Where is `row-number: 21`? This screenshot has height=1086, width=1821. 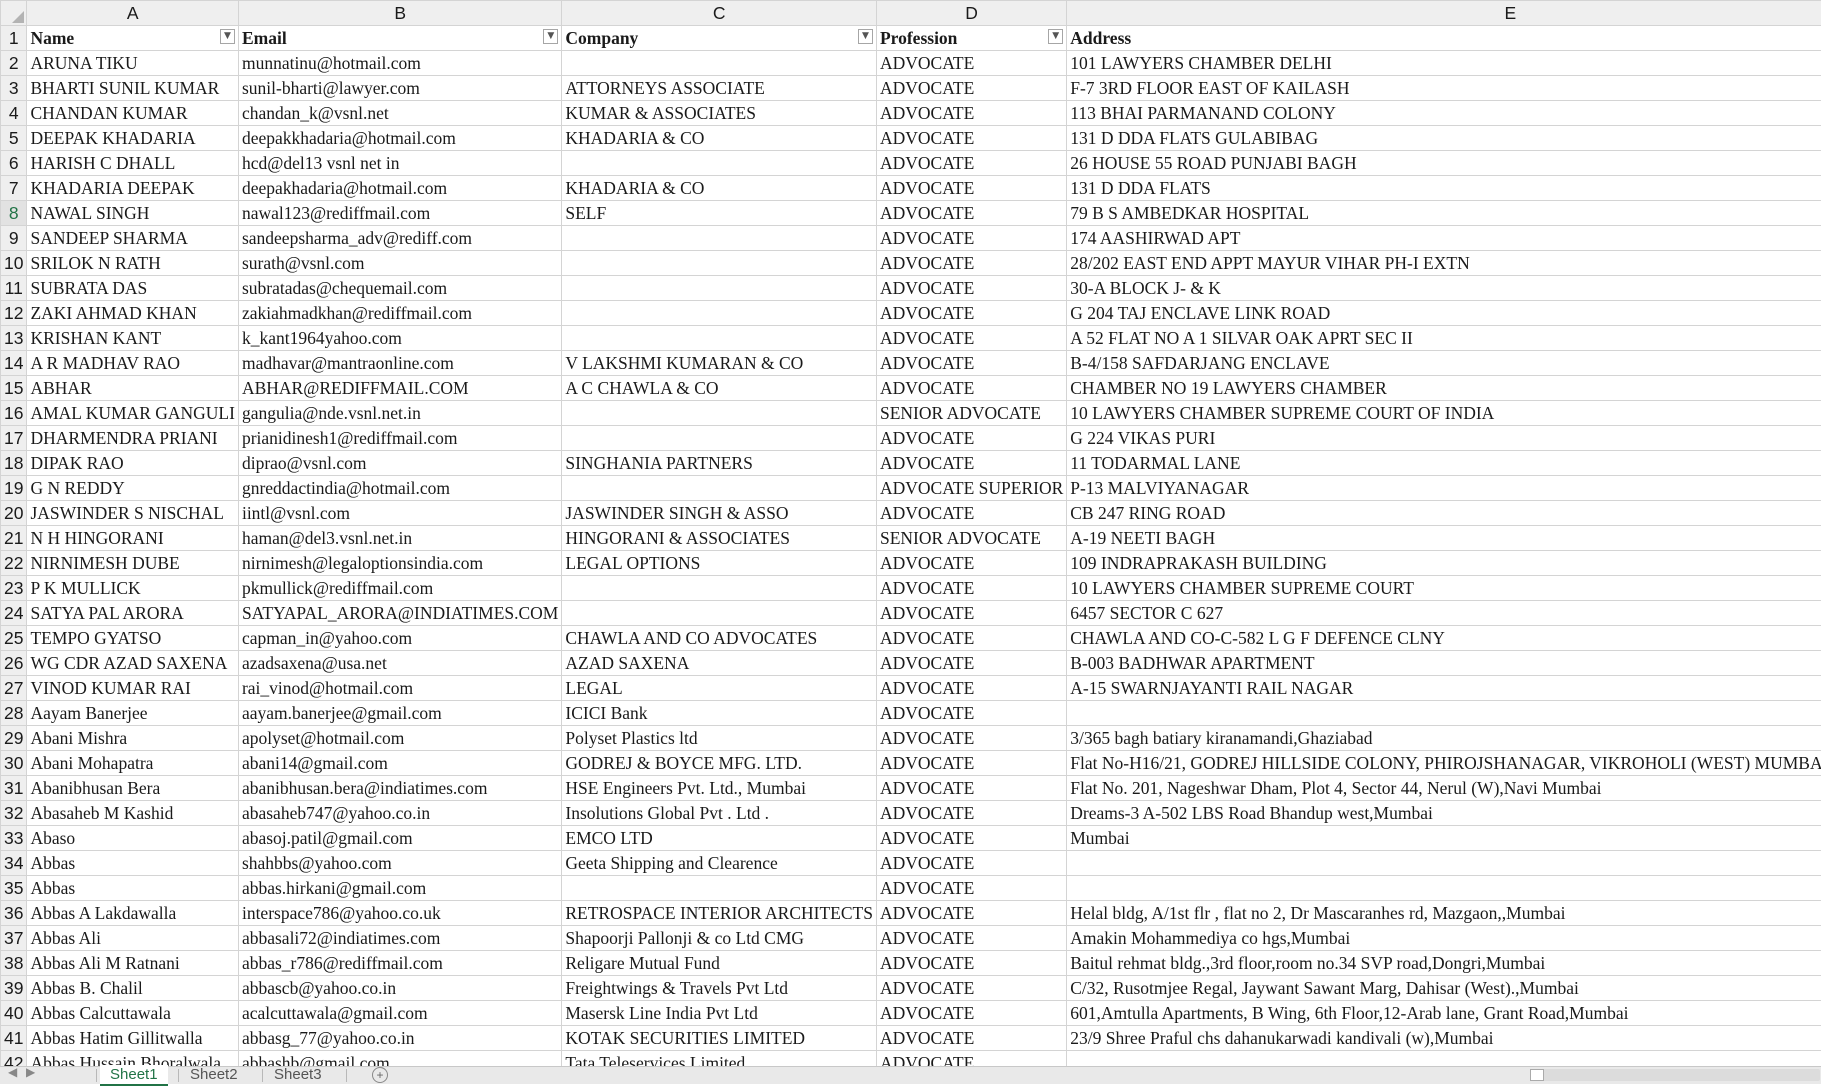
row-number: 21 is located at coordinates (14, 538).